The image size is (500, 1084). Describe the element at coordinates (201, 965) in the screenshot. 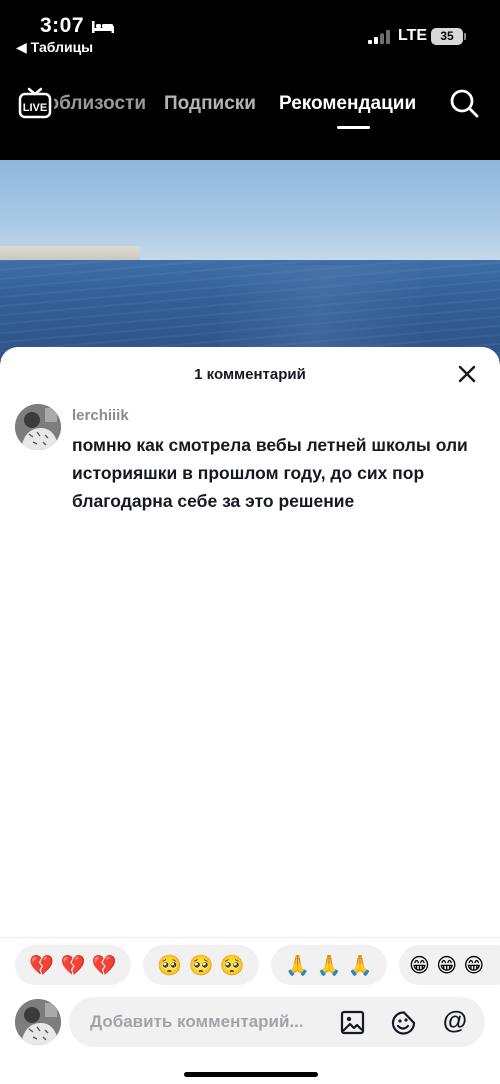

I see `emoji-chip-pleading: 🥺 🥺 🥺` at that location.